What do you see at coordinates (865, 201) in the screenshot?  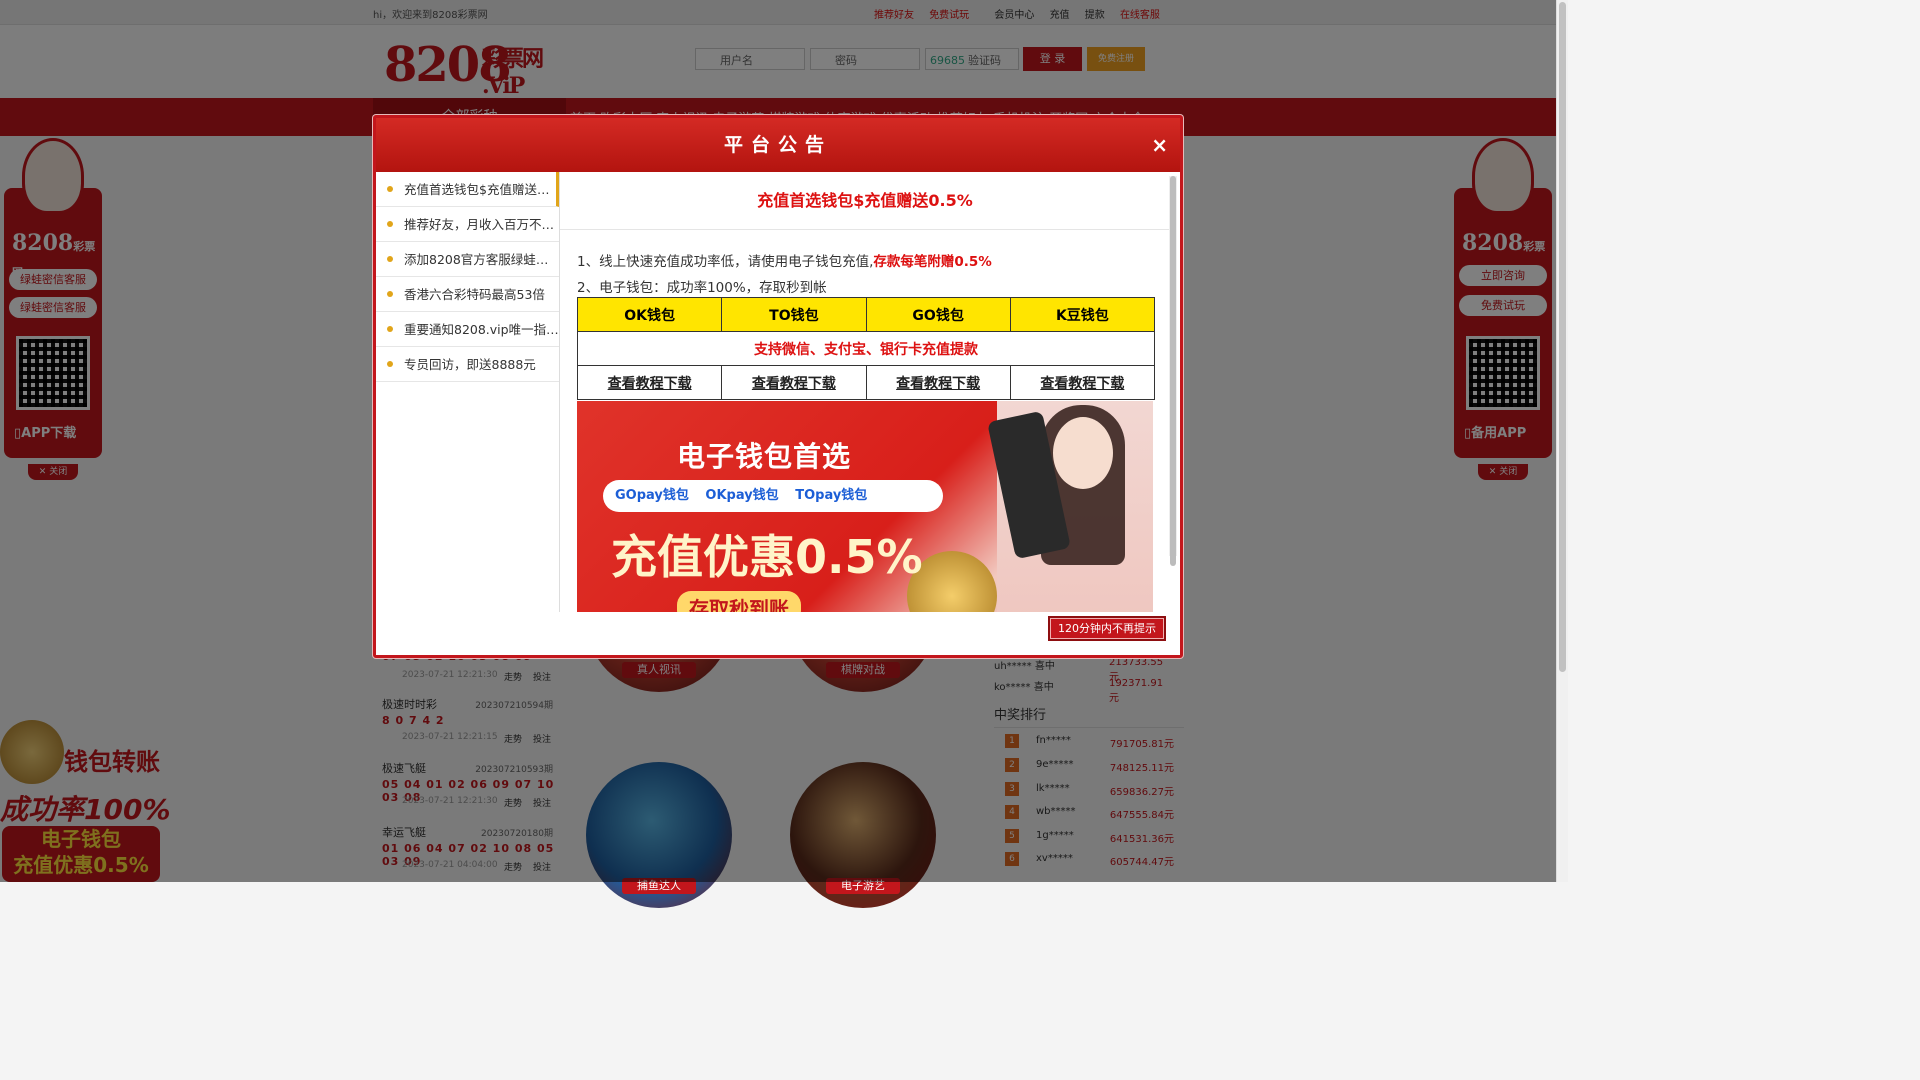 I see `content-heading: 充值首选钱包$充值赠送0.5%` at bounding box center [865, 201].